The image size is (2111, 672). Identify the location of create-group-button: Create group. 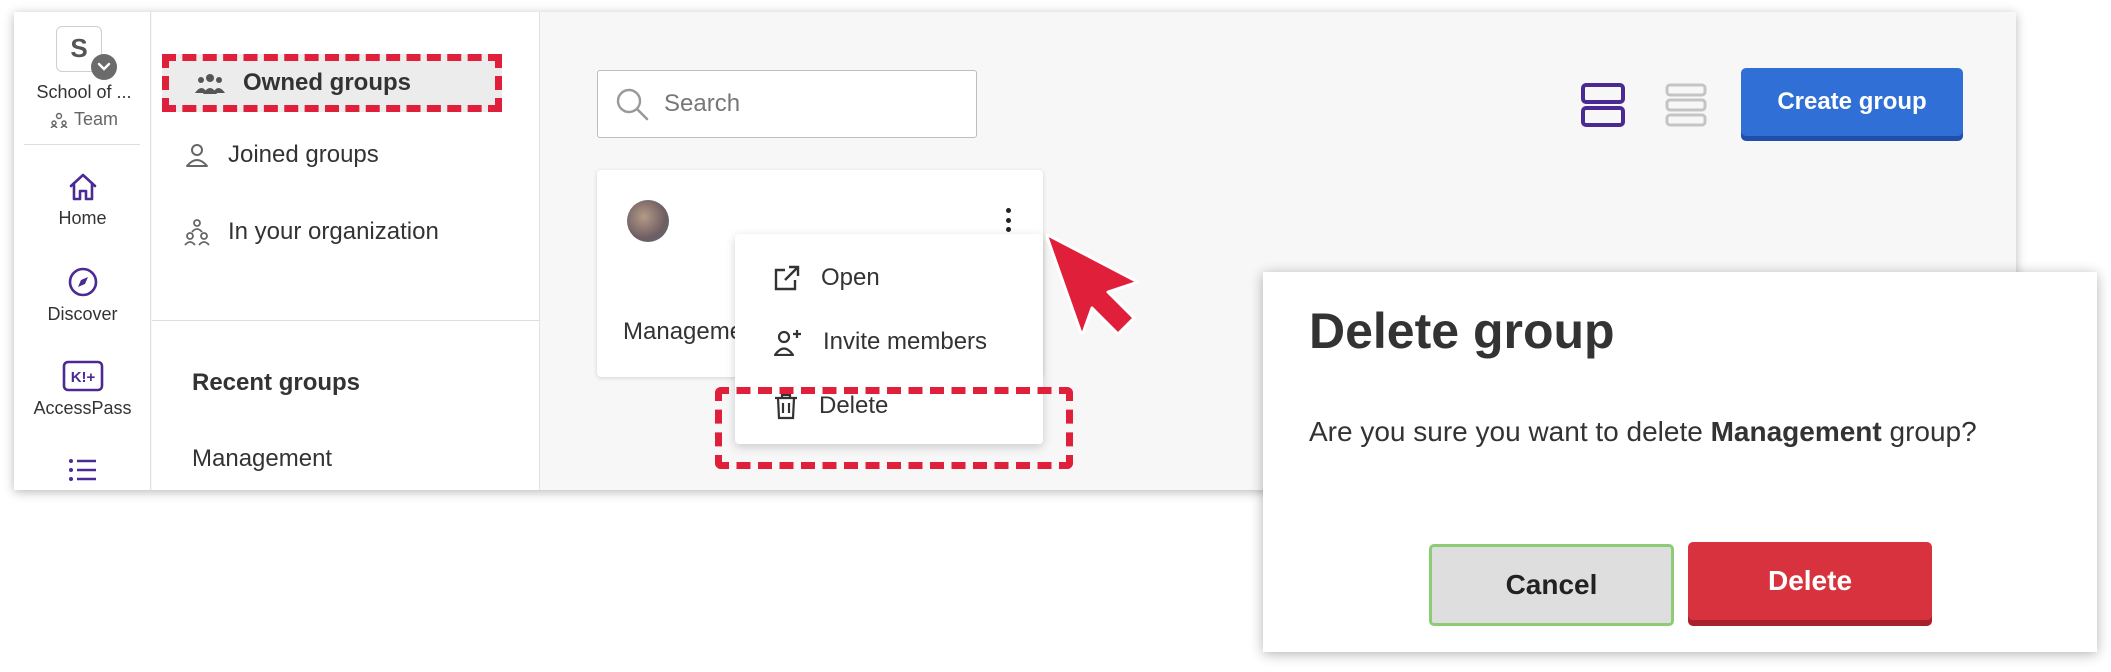
(1852, 102).